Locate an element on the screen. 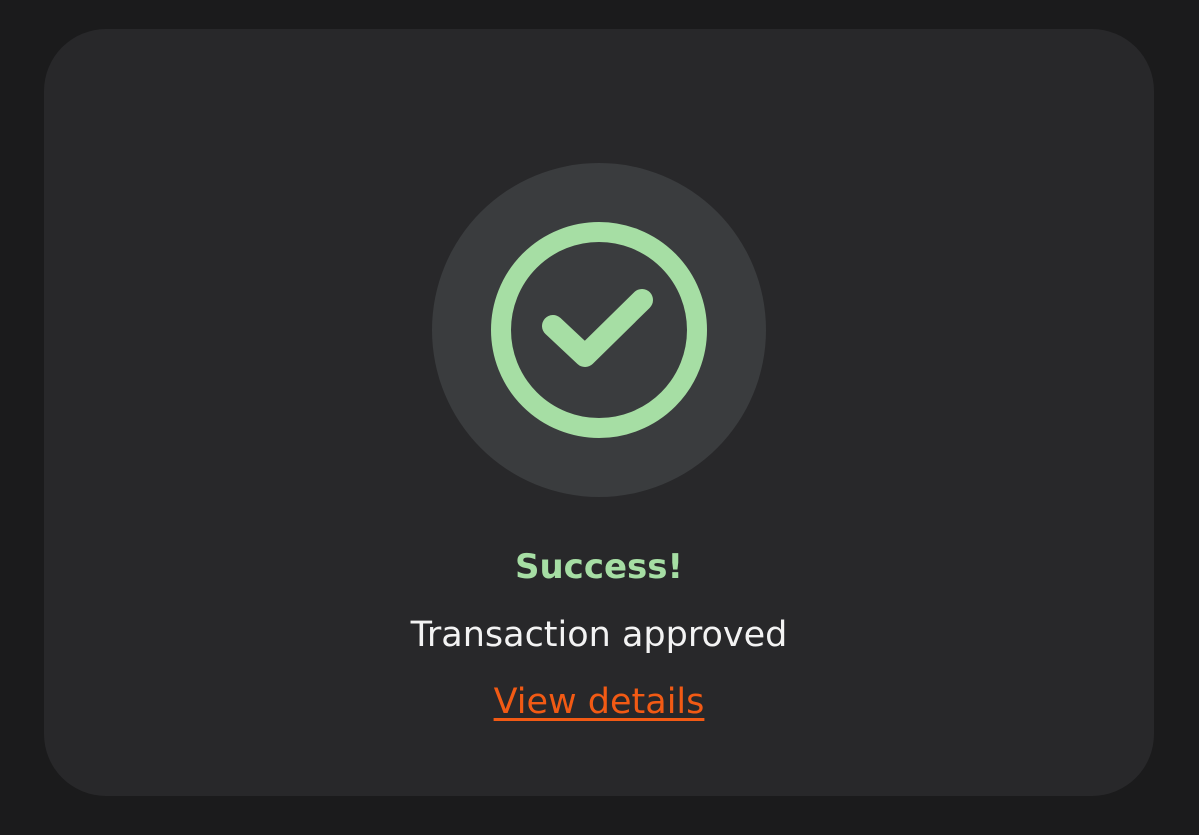  view-details-container: View details is located at coordinates (599, 702).